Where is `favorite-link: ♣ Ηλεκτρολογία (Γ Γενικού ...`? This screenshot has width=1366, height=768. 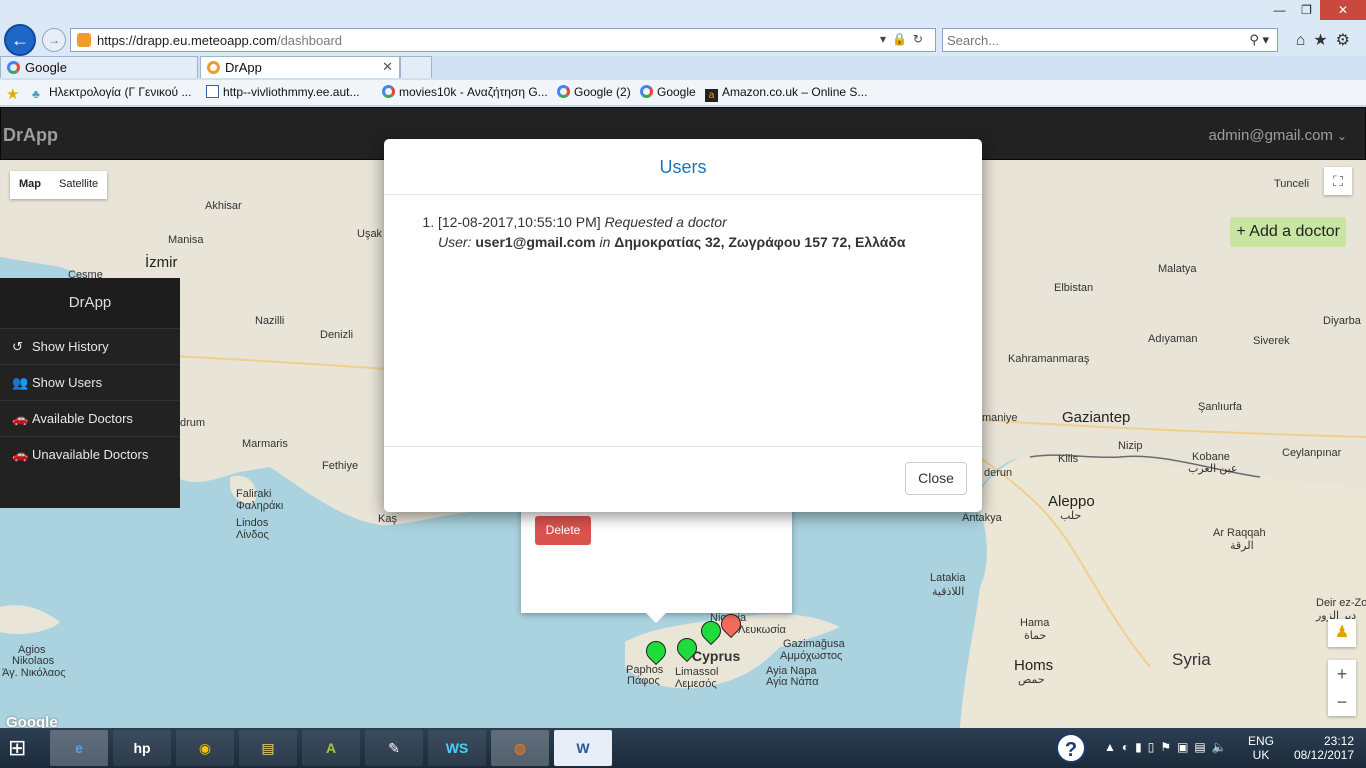 favorite-link: ♣ Ηλεκτρολογία (Γ Γενικού ... is located at coordinates (111, 93).